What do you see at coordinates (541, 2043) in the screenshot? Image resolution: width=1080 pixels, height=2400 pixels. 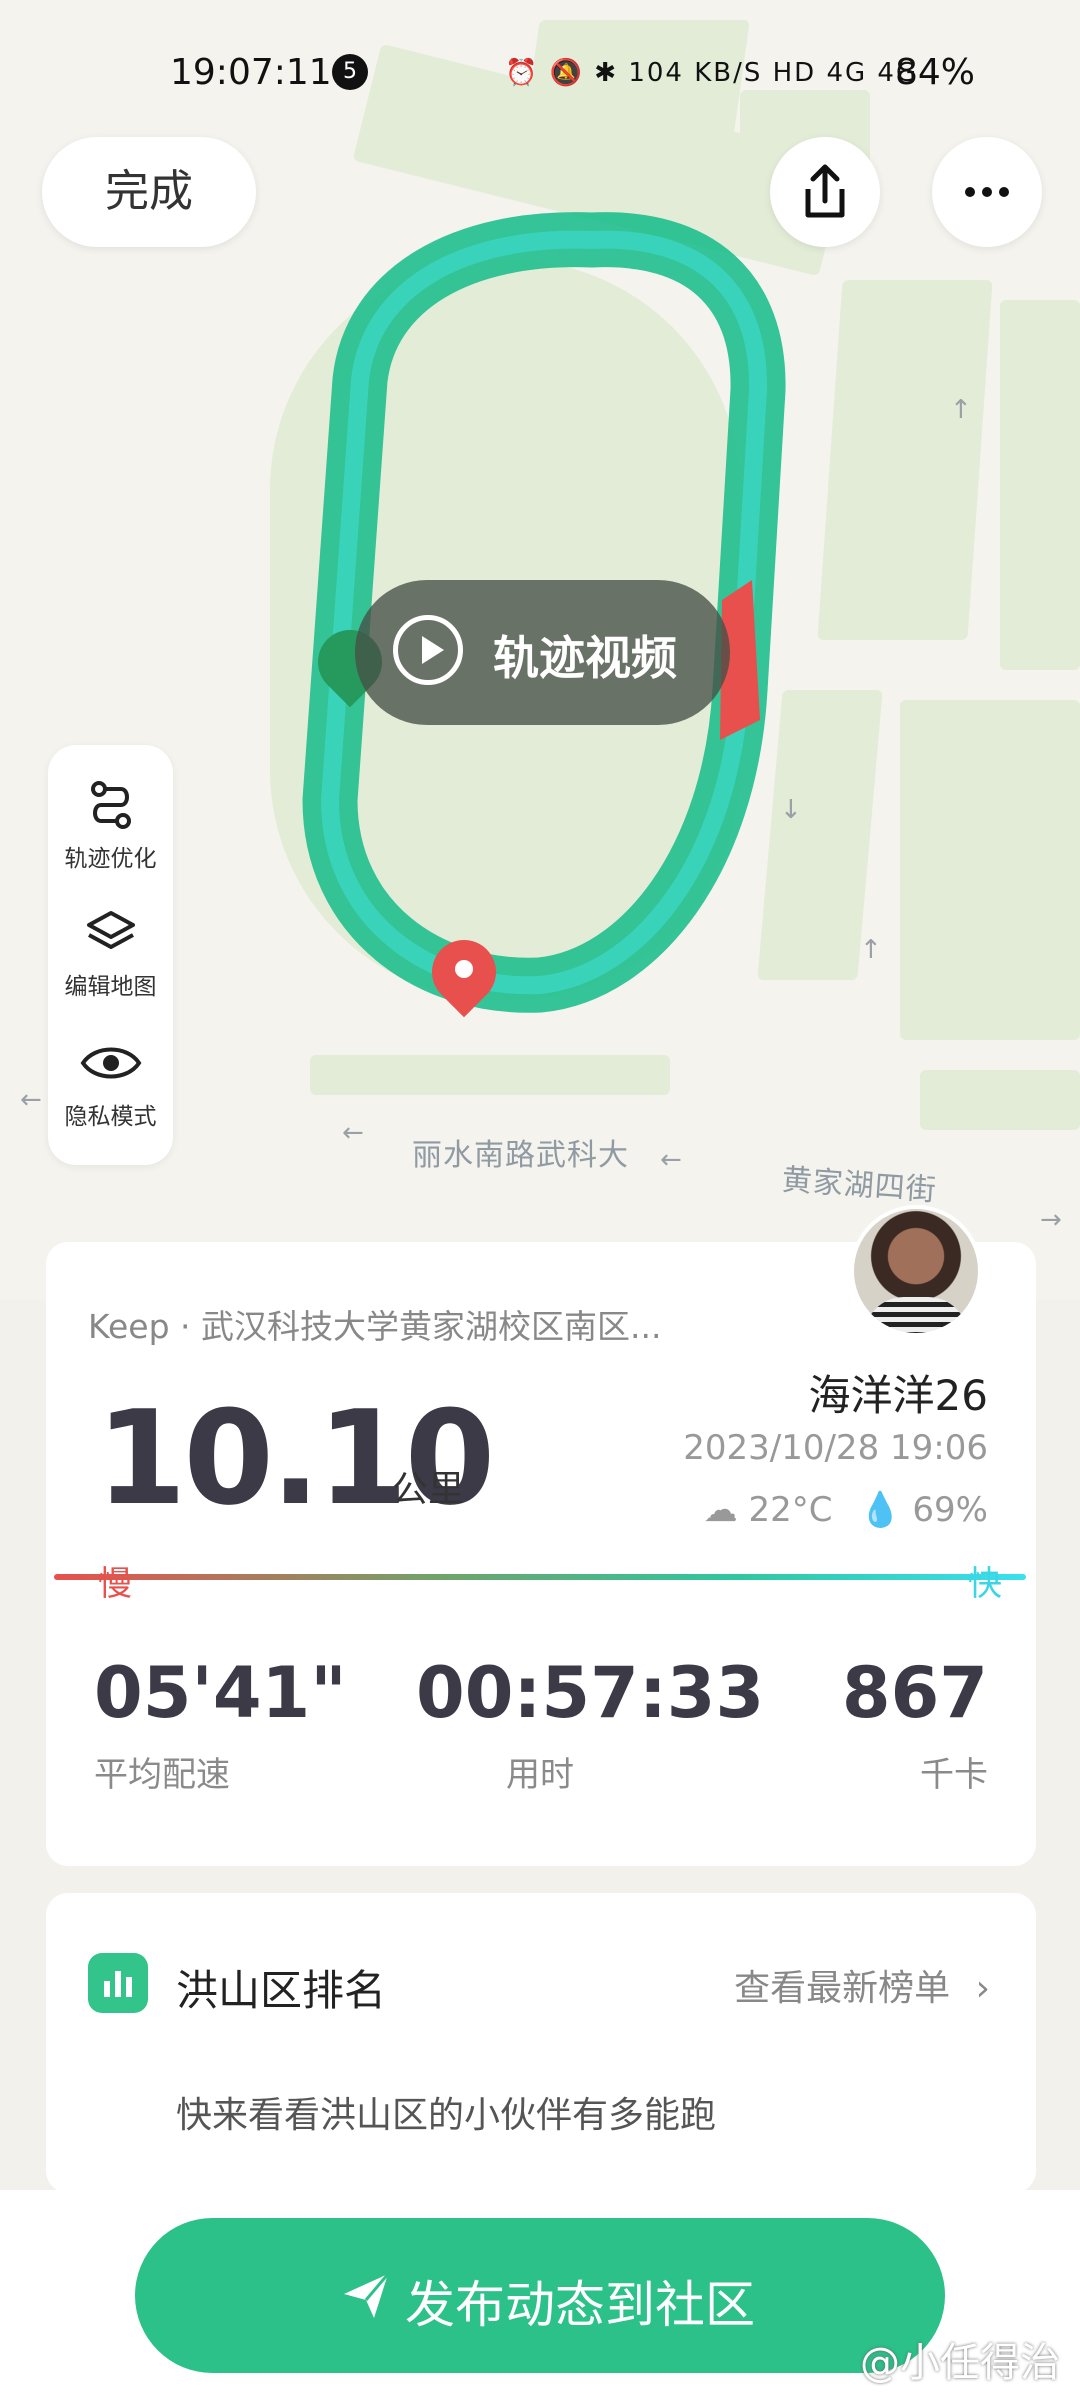 I see `ranking-card: 洪山区排名 查看最新榜单 › 快来看看洪山区的小伙伴有多能跑` at bounding box center [541, 2043].